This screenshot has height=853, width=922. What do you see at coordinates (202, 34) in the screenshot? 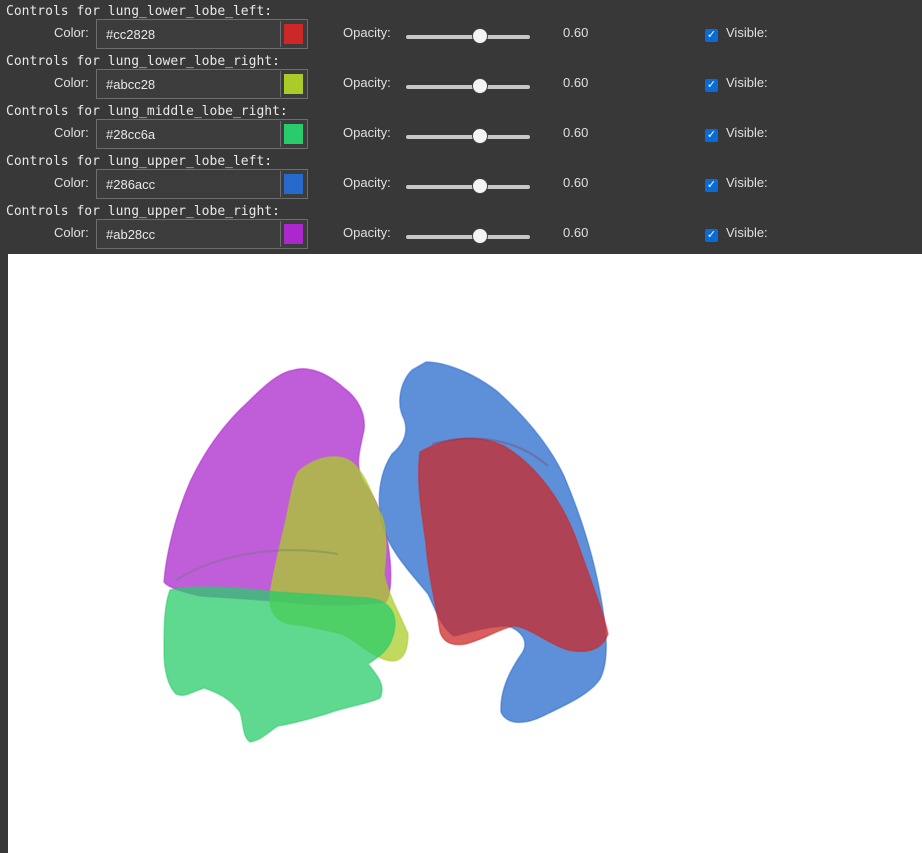
I see `color-picker: #cc2828` at bounding box center [202, 34].